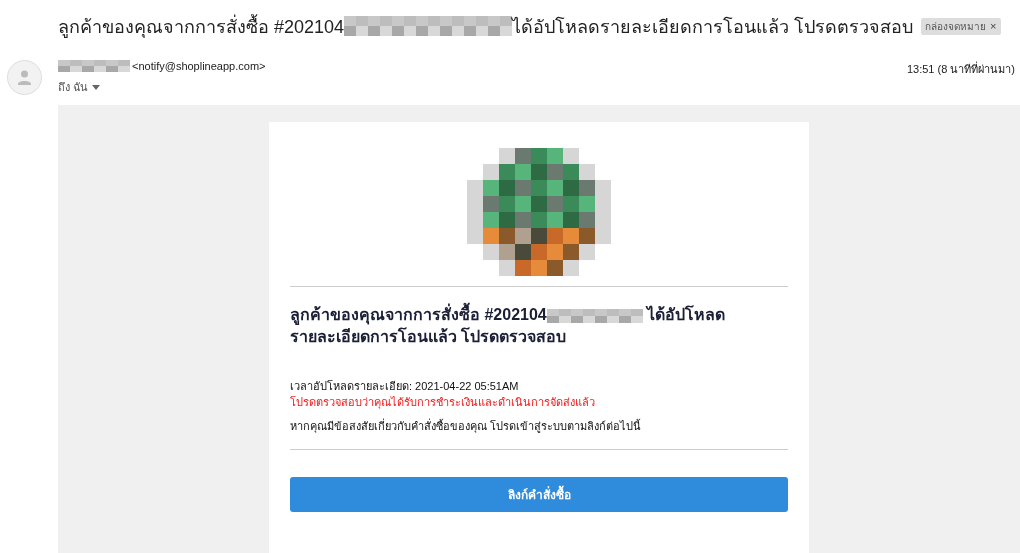 Image resolution: width=1020 pixels, height=553 pixels. What do you see at coordinates (466, 426) in the screenshot?
I see `note-text: หากคุณมีข้อสงสัยเกี่ยวกับคำสั่งซื้อของคุณ โปรดเข้าสู่ระบบตามลิงก์ต่อไปนี้` at bounding box center [466, 426].